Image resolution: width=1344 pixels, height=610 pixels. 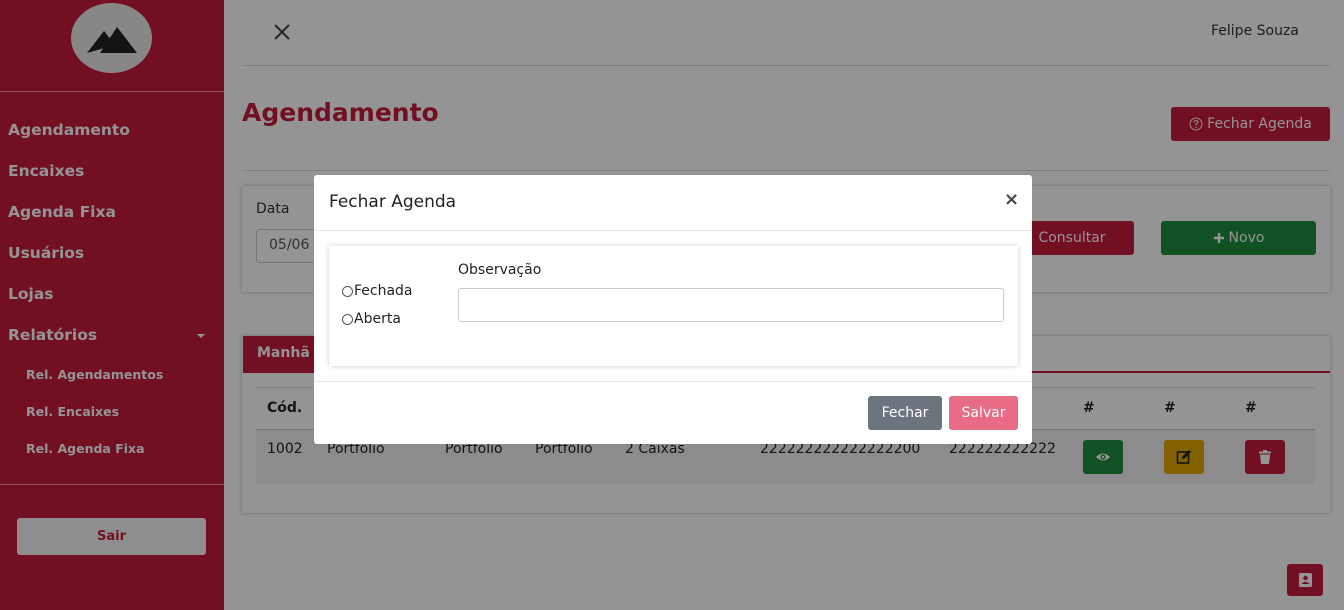 I want to click on modal-header-divider, so click(x=673, y=230).